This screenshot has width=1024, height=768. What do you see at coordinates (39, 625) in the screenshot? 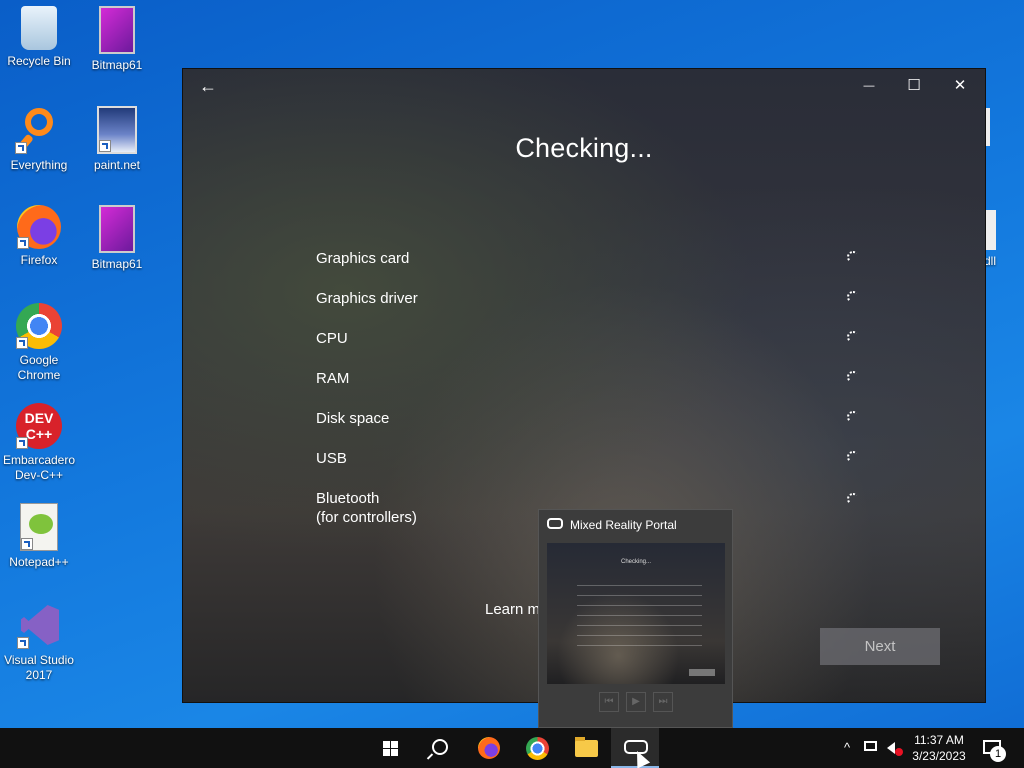
I see `visual-studio-icon` at bounding box center [39, 625].